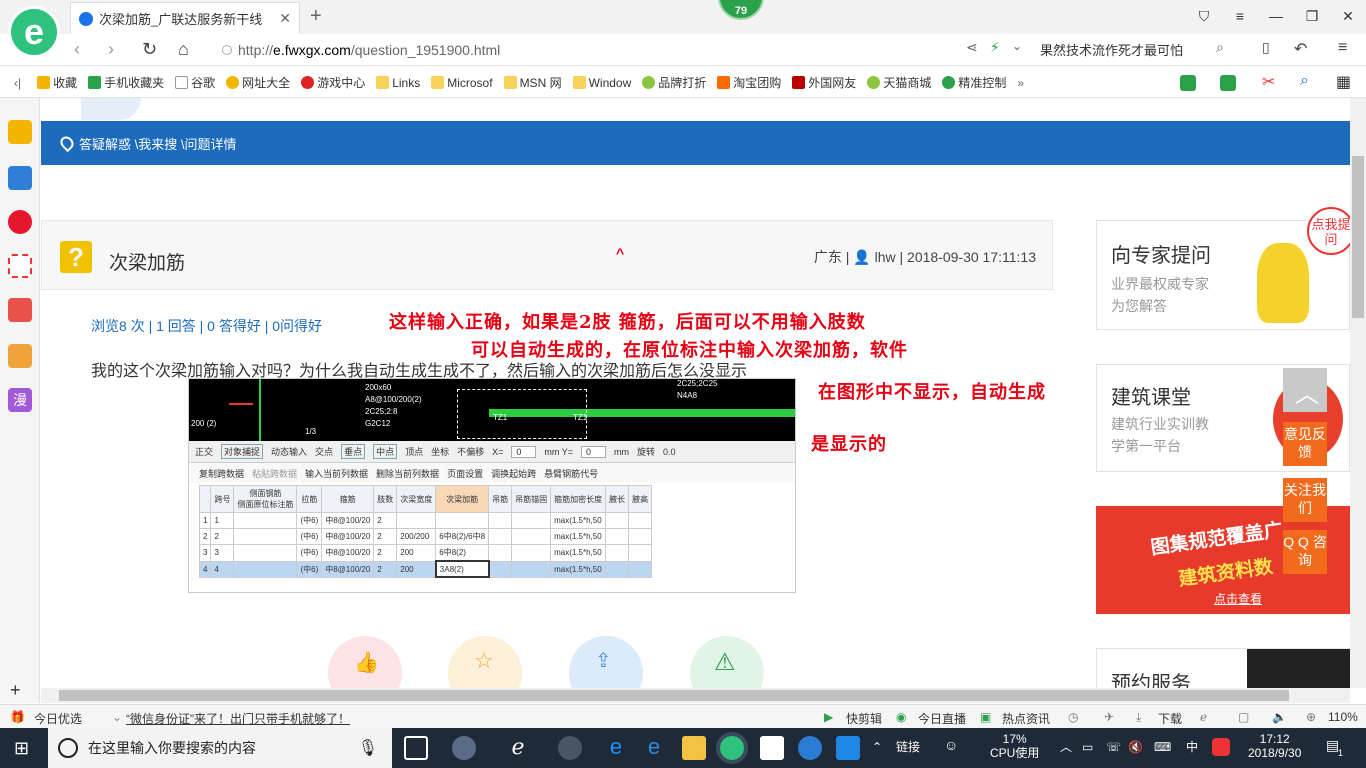  I want to click on chevron-down-icon: ⌄, so click(1017, 46).